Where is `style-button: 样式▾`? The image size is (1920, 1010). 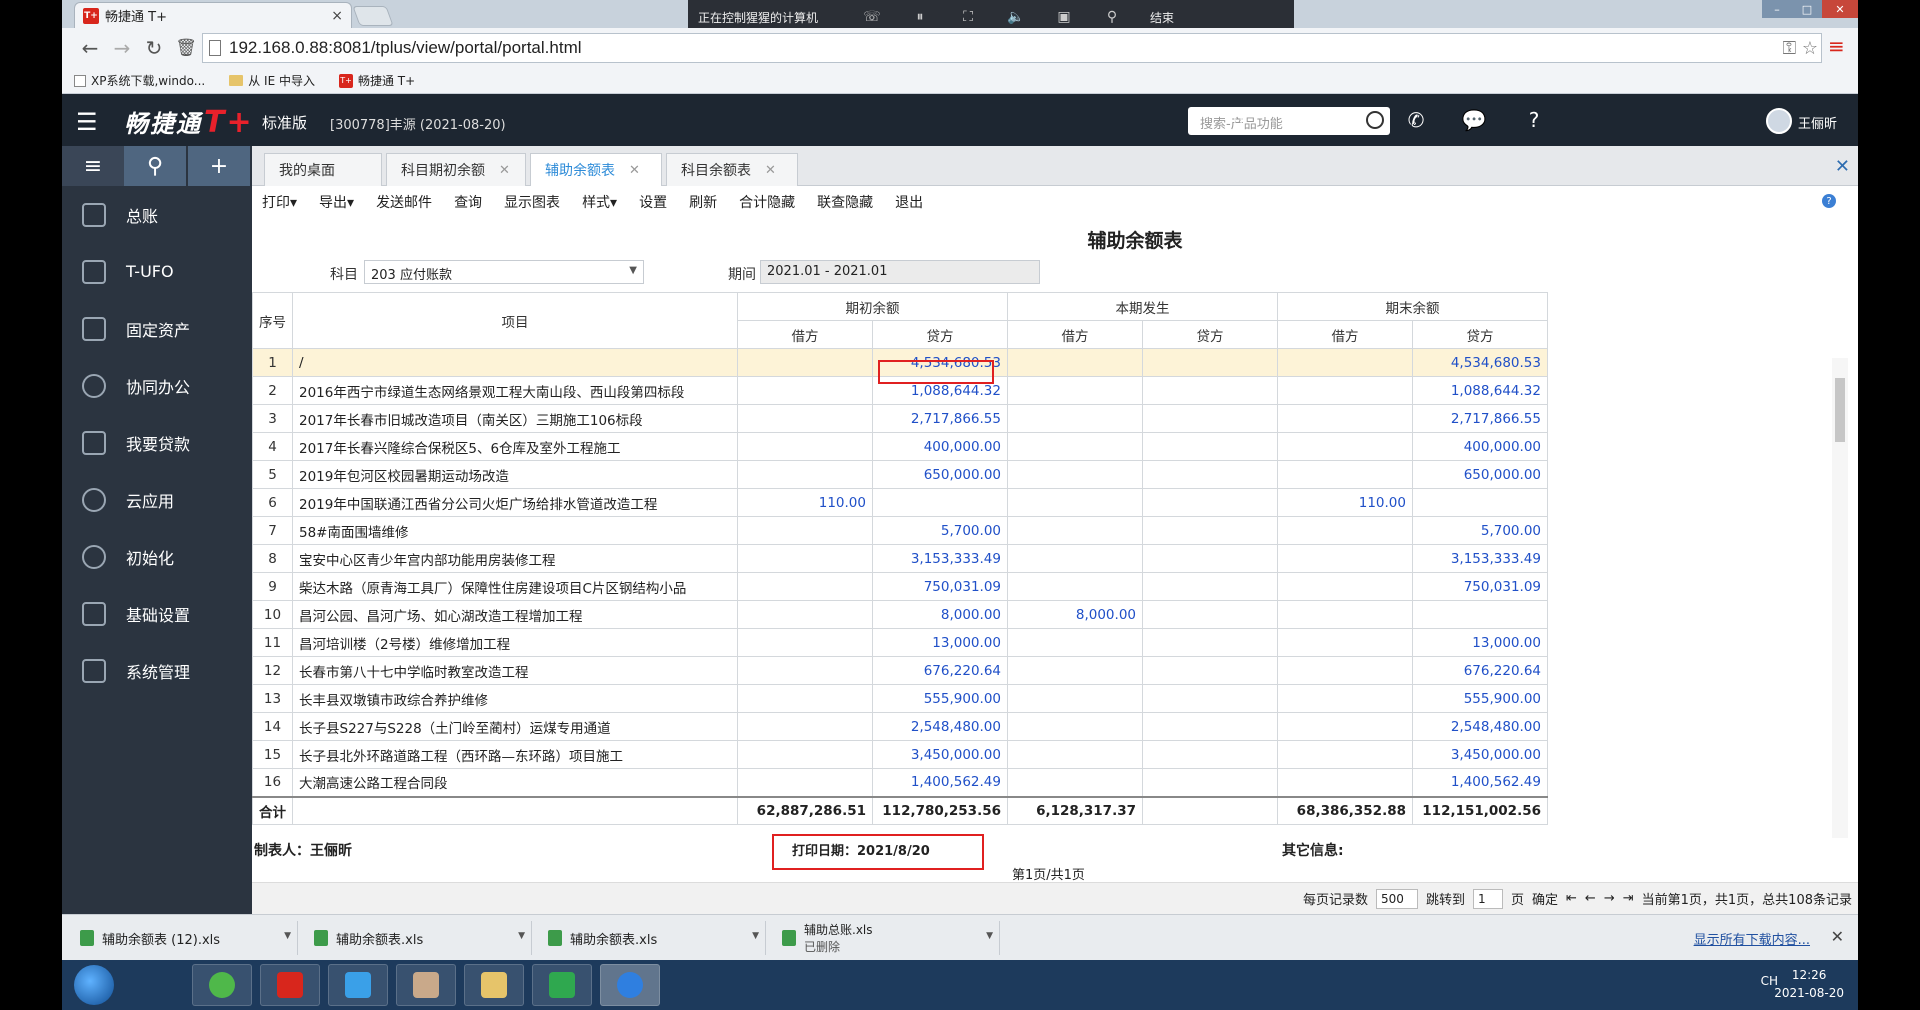
style-button: 样式▾ is located at coordinates (599, 202).